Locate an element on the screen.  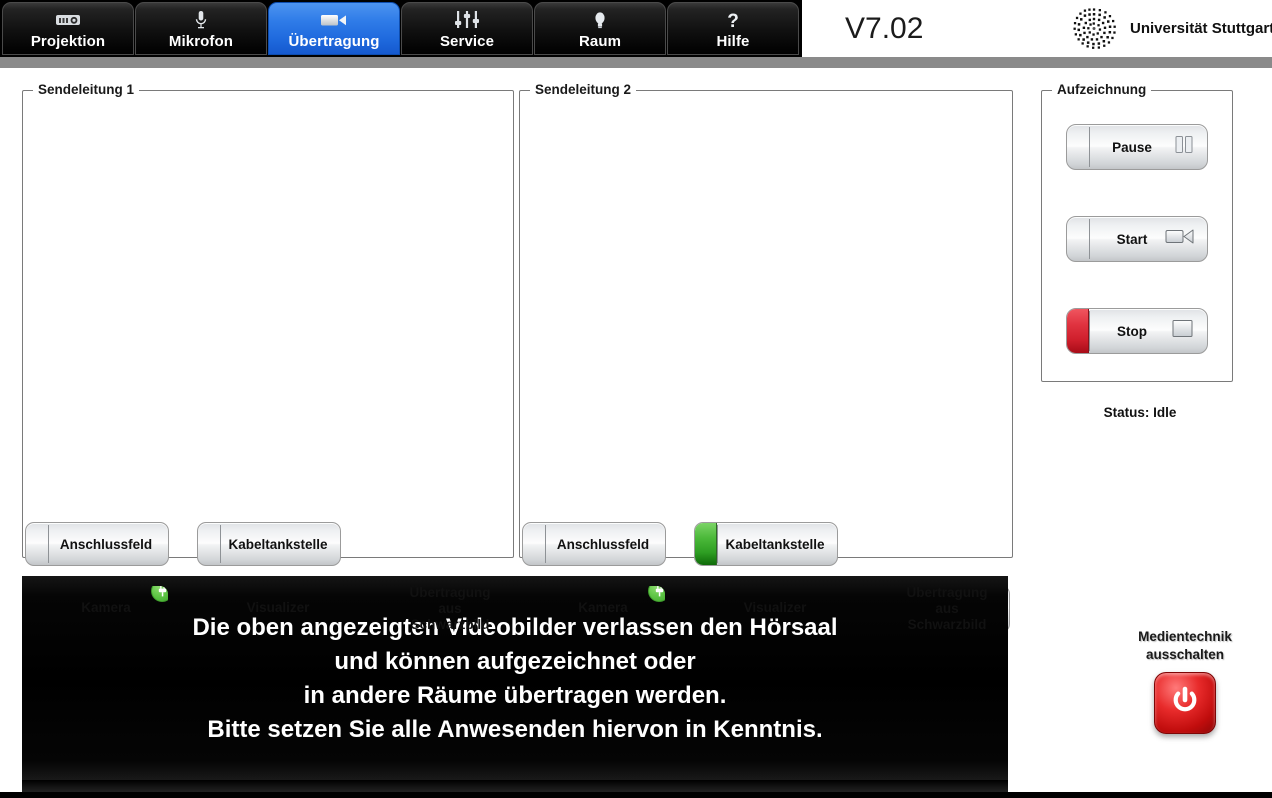
tab-label: Mikrofon is located at coordinates (201, 41).